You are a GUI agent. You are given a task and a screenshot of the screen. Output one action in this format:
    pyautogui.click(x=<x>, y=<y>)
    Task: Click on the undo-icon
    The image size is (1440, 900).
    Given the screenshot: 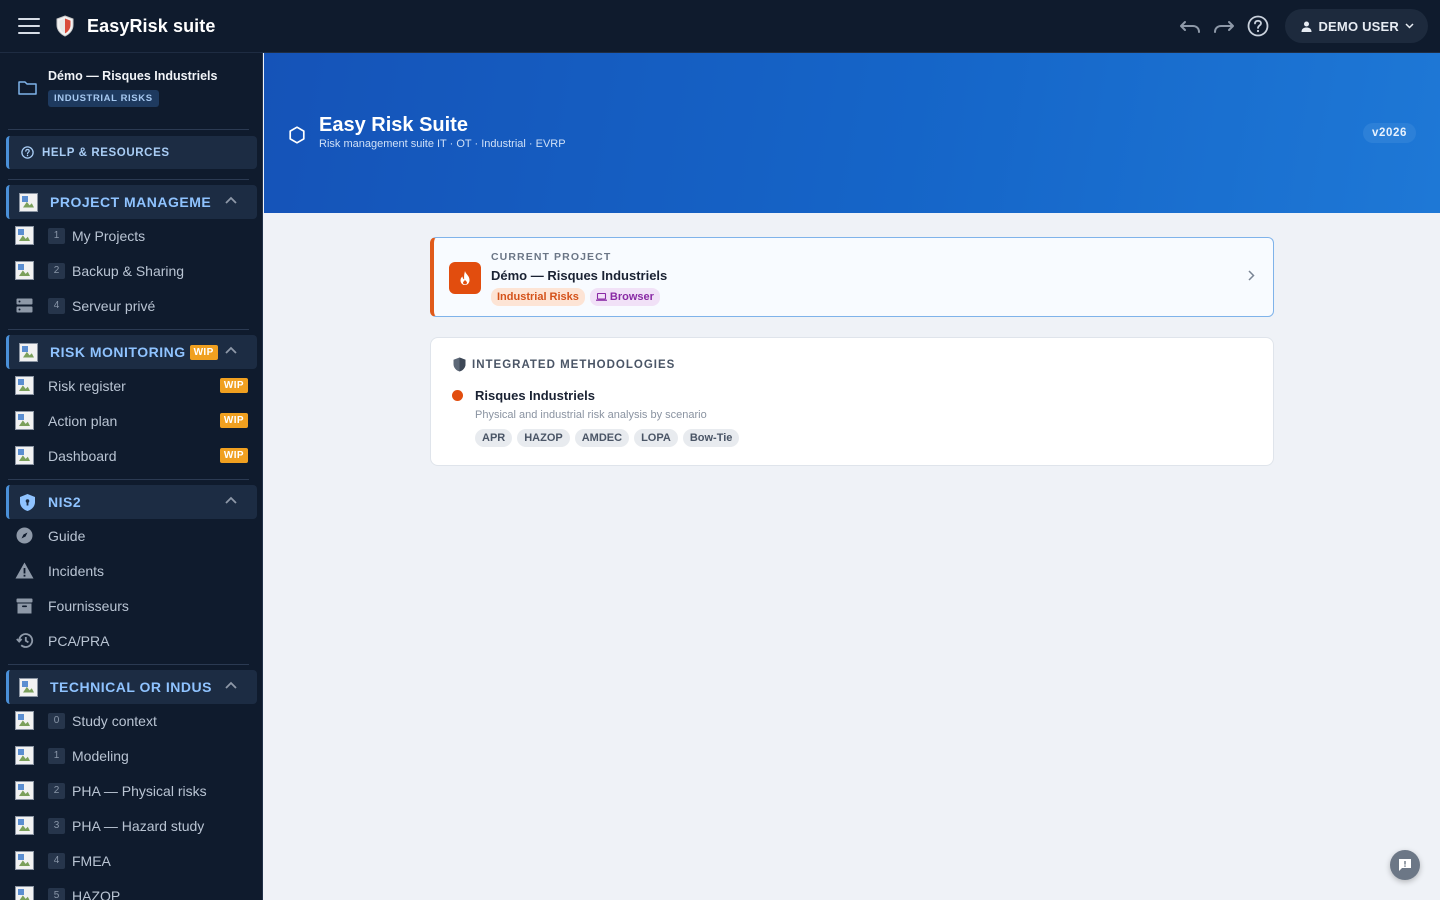 What is the action you would take?
    pyautogui.click(x=1190, y=26)
    